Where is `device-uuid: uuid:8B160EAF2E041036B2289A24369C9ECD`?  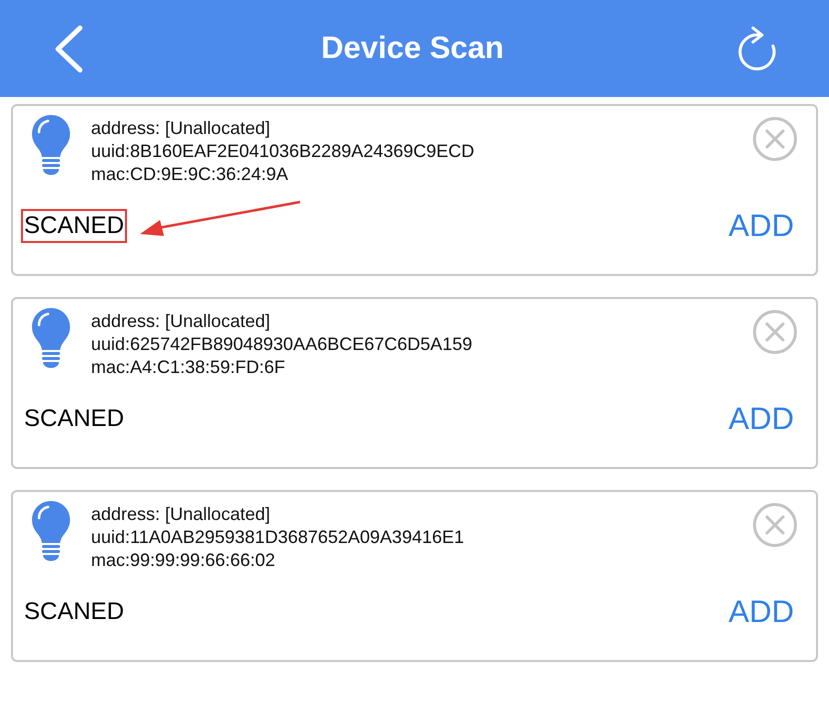 device-uuid: uuid:8B160EAF2E041036B2289A24369C9ECD is located at coordinates (282, 151).